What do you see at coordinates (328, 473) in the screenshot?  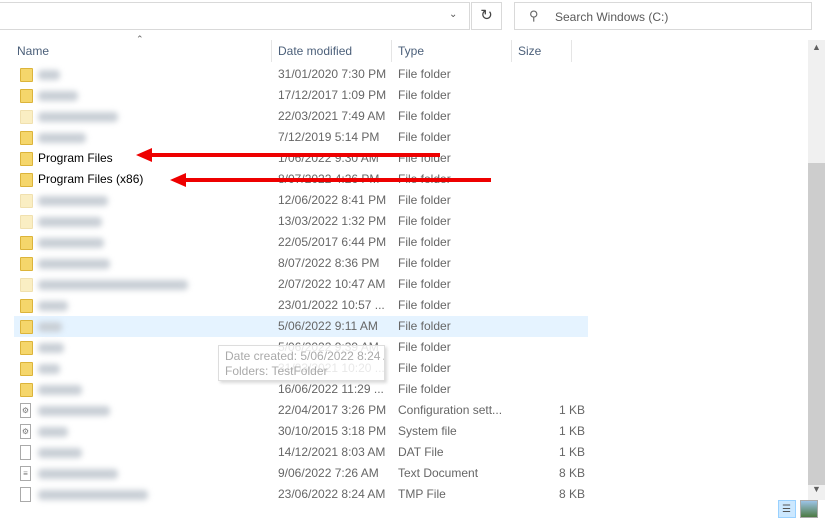 I see `date-modified: 9/06/2022 7:26 AM` at bounding box center [328, 473].